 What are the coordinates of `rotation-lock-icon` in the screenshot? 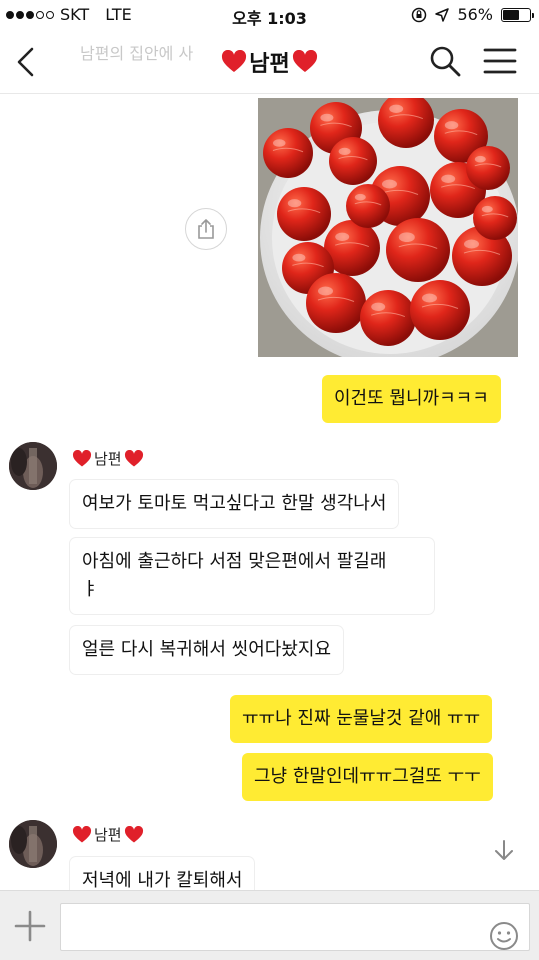 It's located at (419, 14).